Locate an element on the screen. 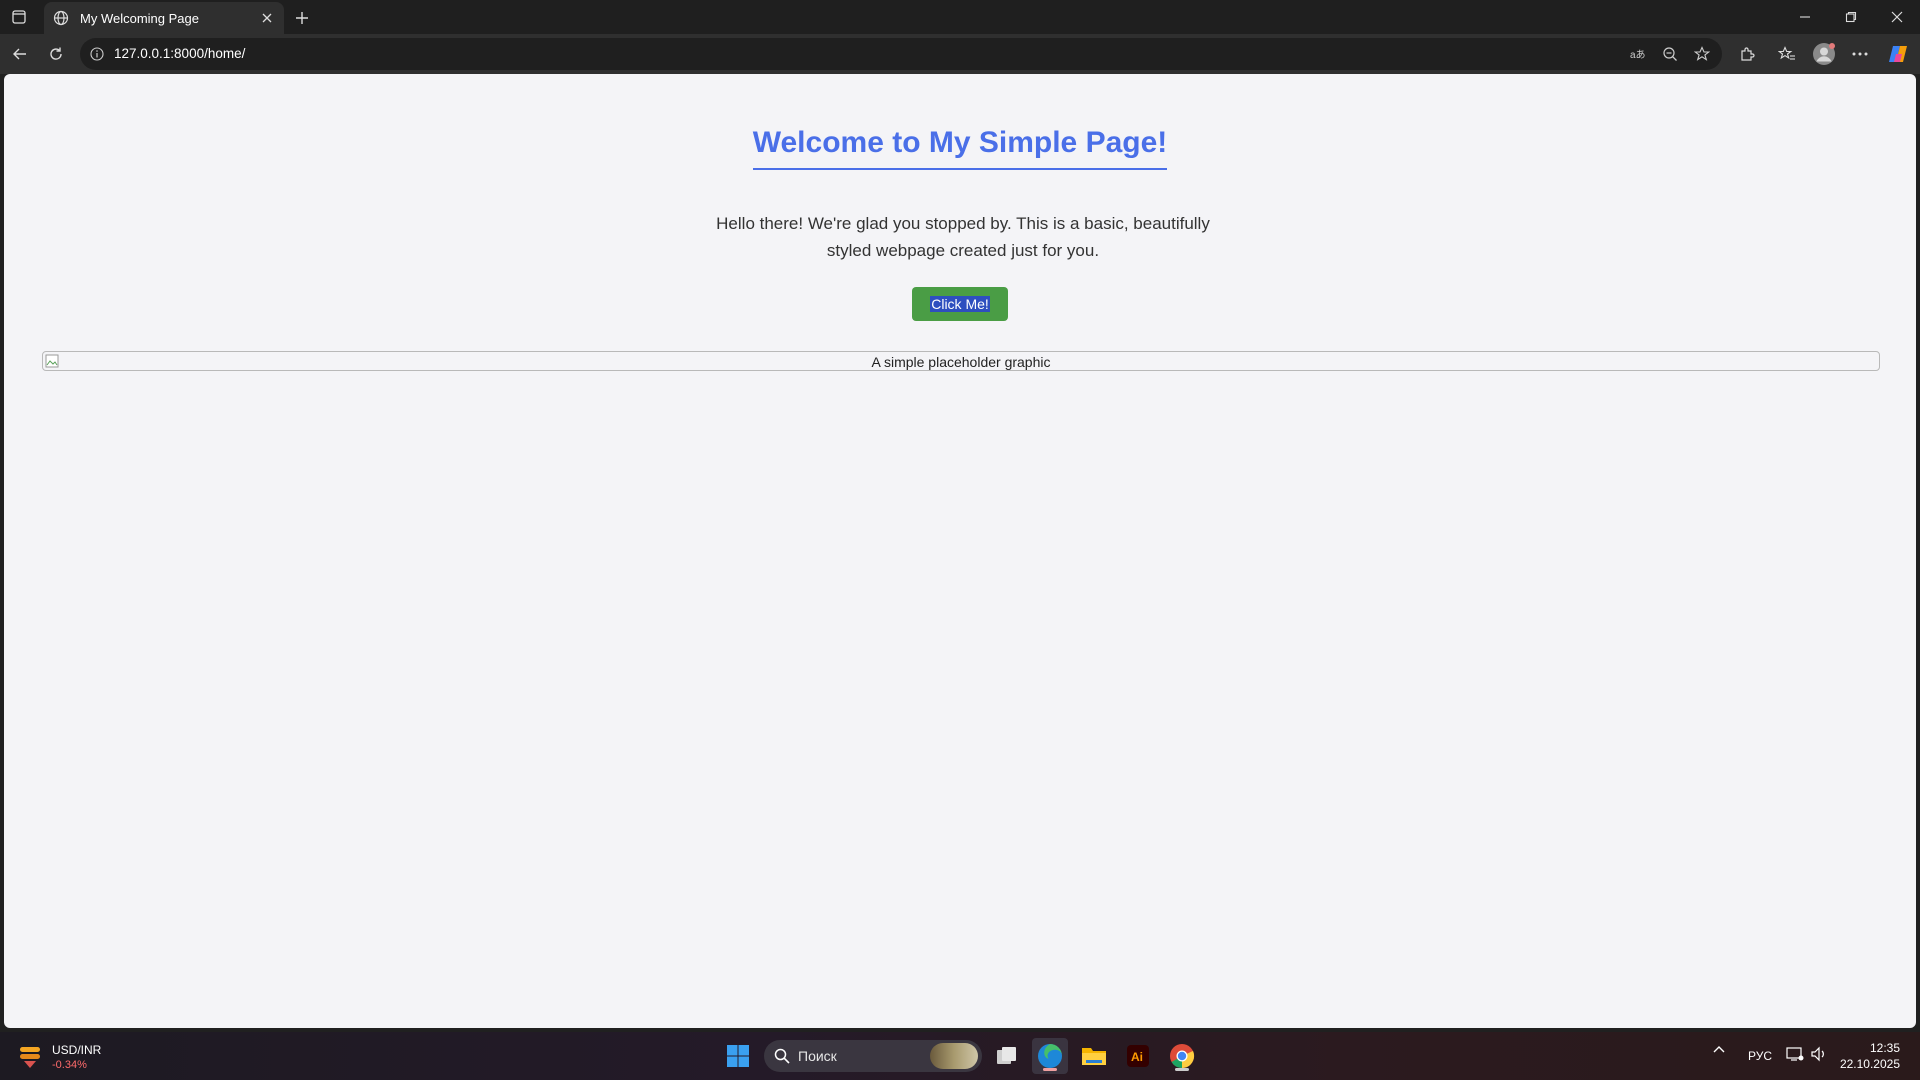 The width and height of the screenshot is (1920, 1080). url-text: 127.0.0.1:8000/home/ is located at coordinates (179, 53).